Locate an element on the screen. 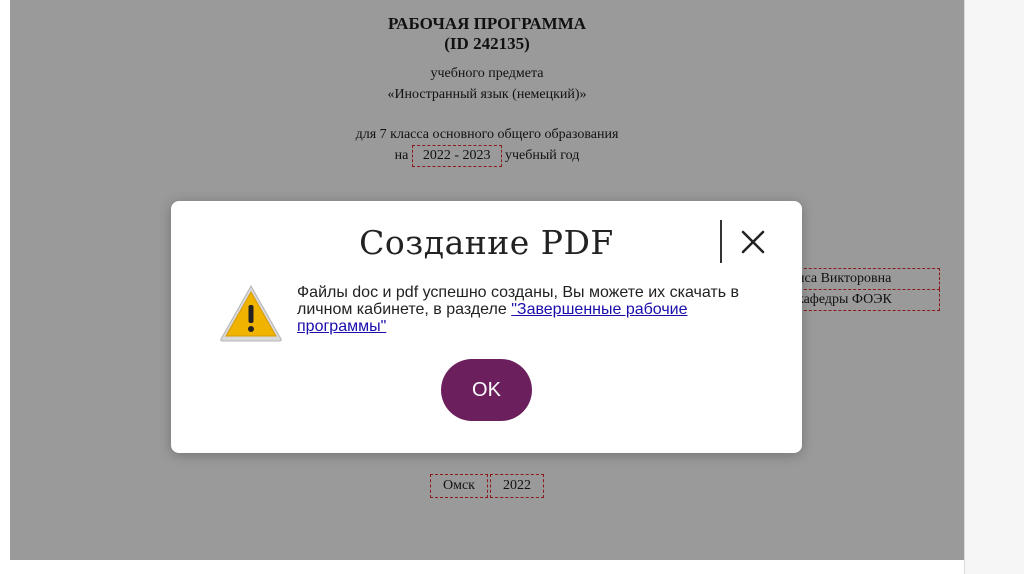 The height and width of the screenshot is (574, 1024). dialog-title-divider is located at coordinates (721, 241).